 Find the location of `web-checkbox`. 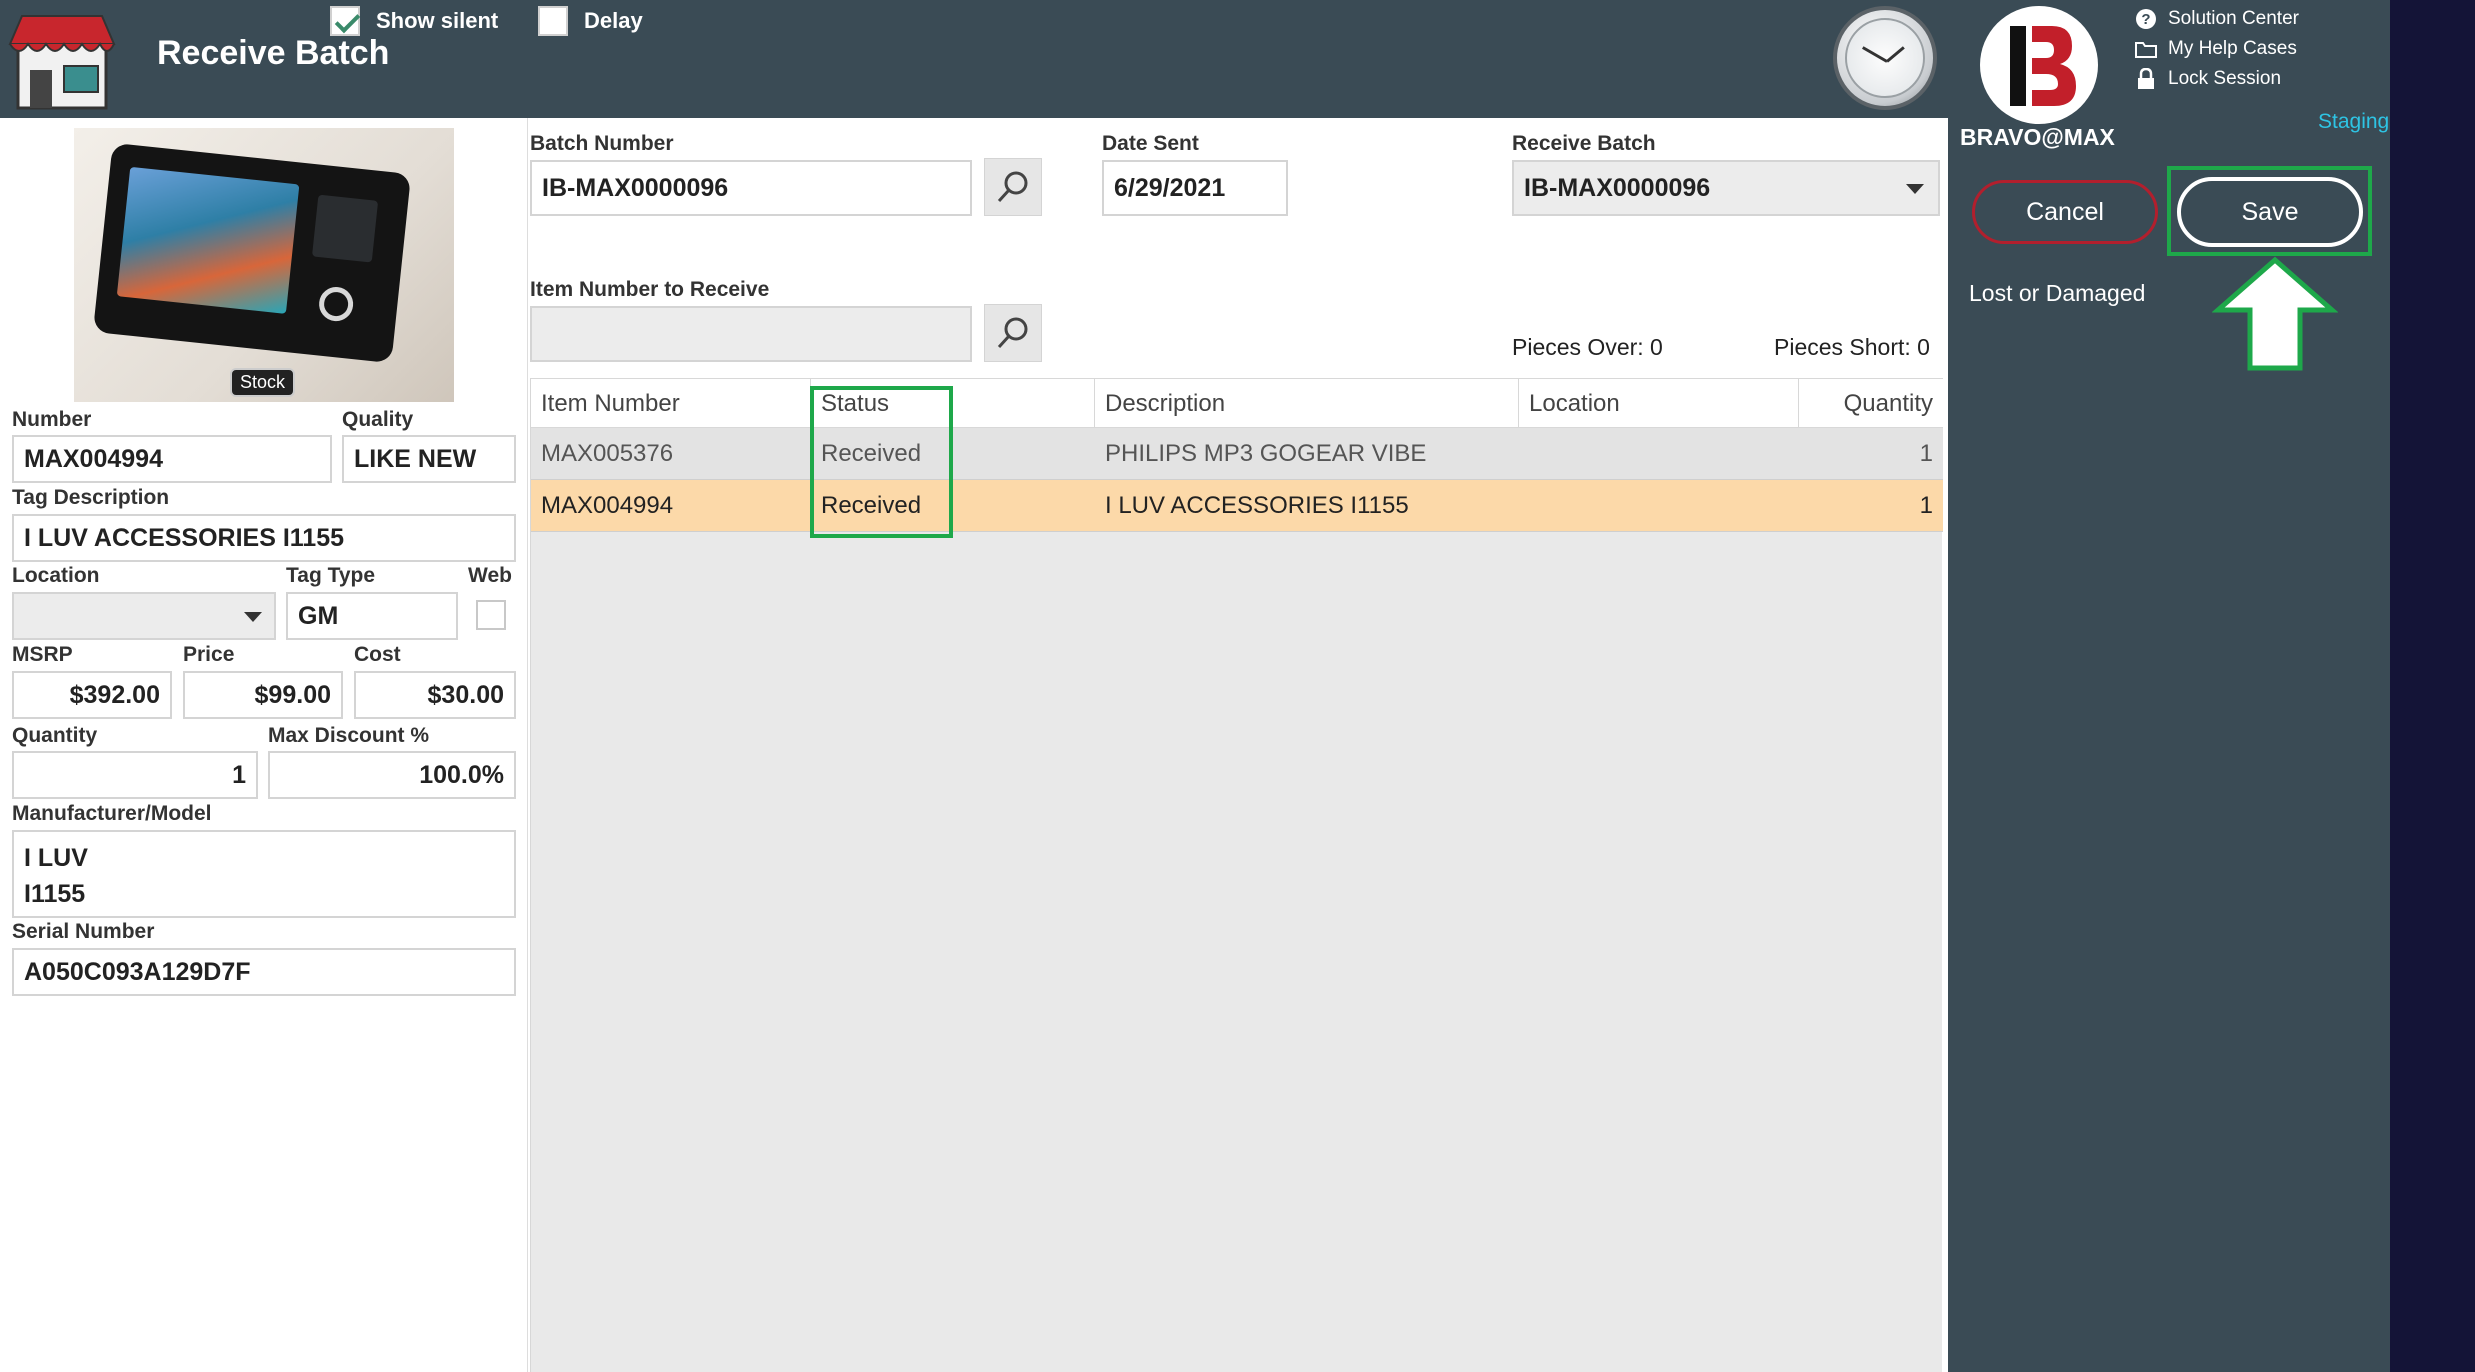

web-checkbox is located at coordinates (491, 615).